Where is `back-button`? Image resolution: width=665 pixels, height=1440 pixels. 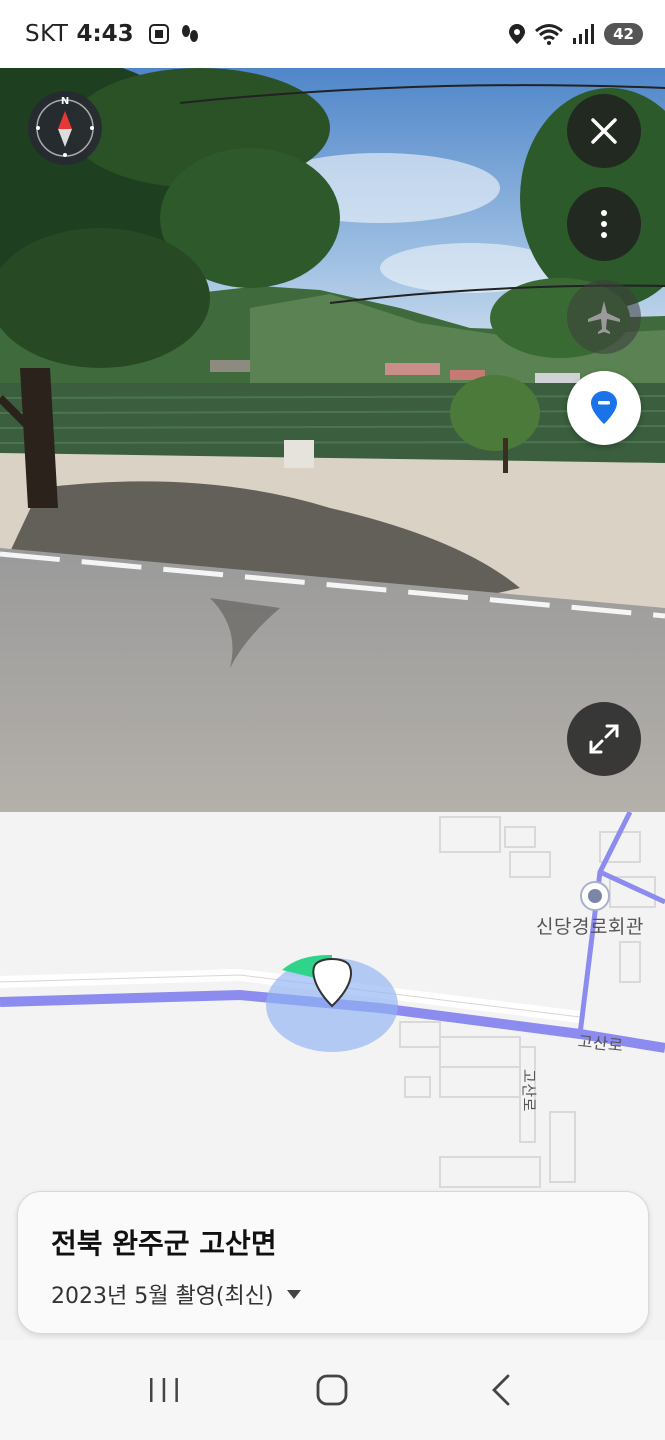
back-button is located at coordinates (501, 1390).